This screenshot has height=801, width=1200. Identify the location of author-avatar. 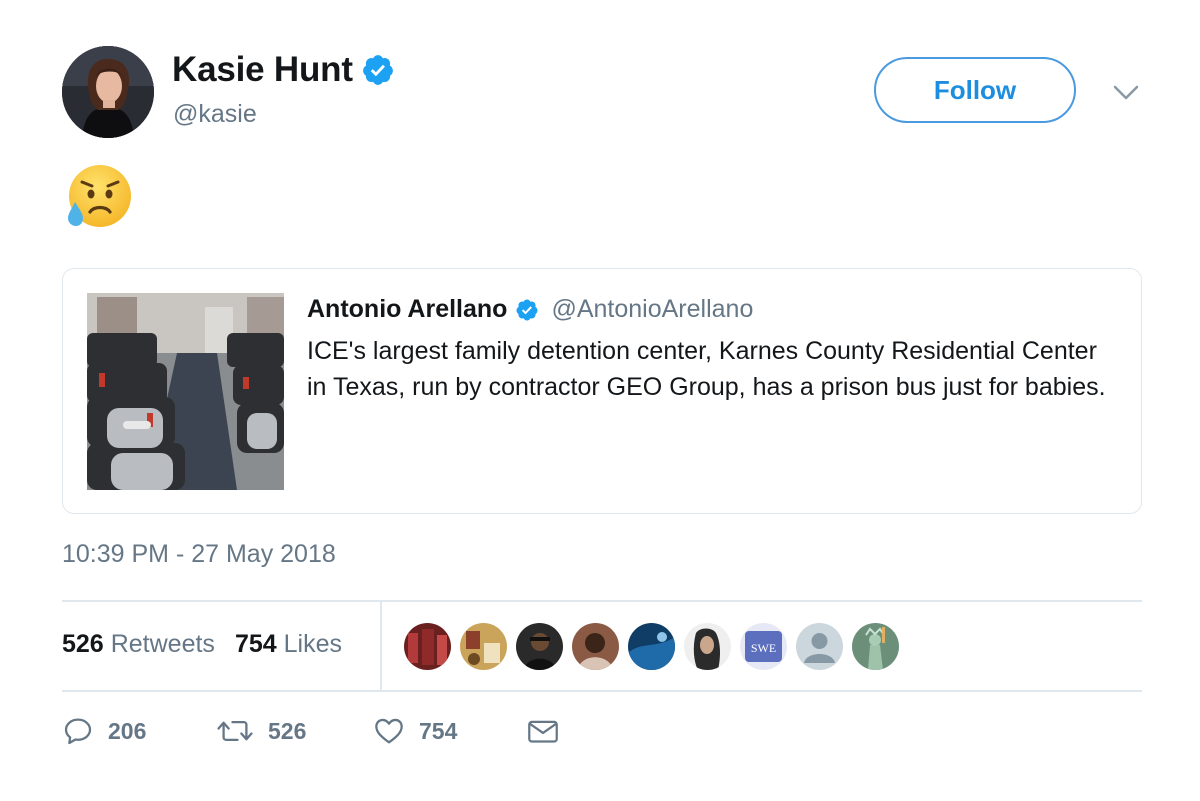
(108, 92).